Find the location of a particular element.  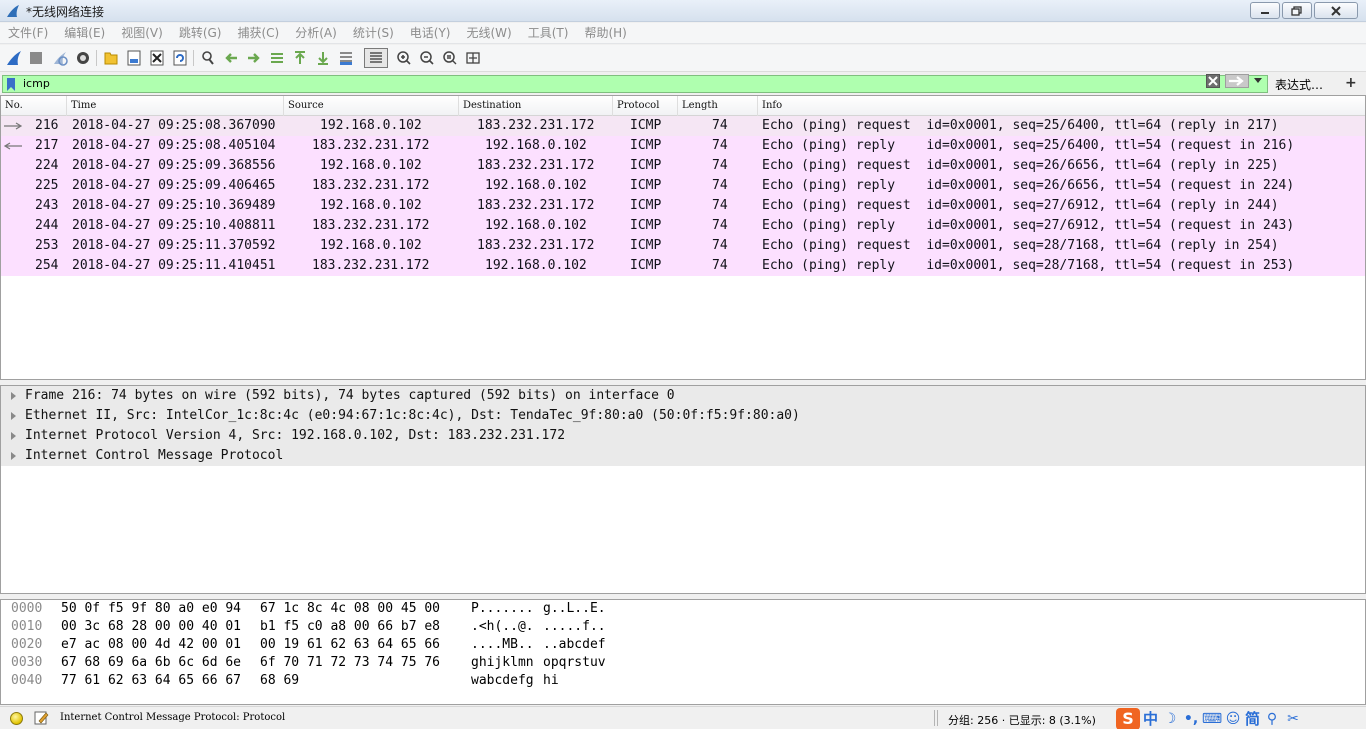

ascii-bytes: wabcdefg is located at coordinates (502, 681).